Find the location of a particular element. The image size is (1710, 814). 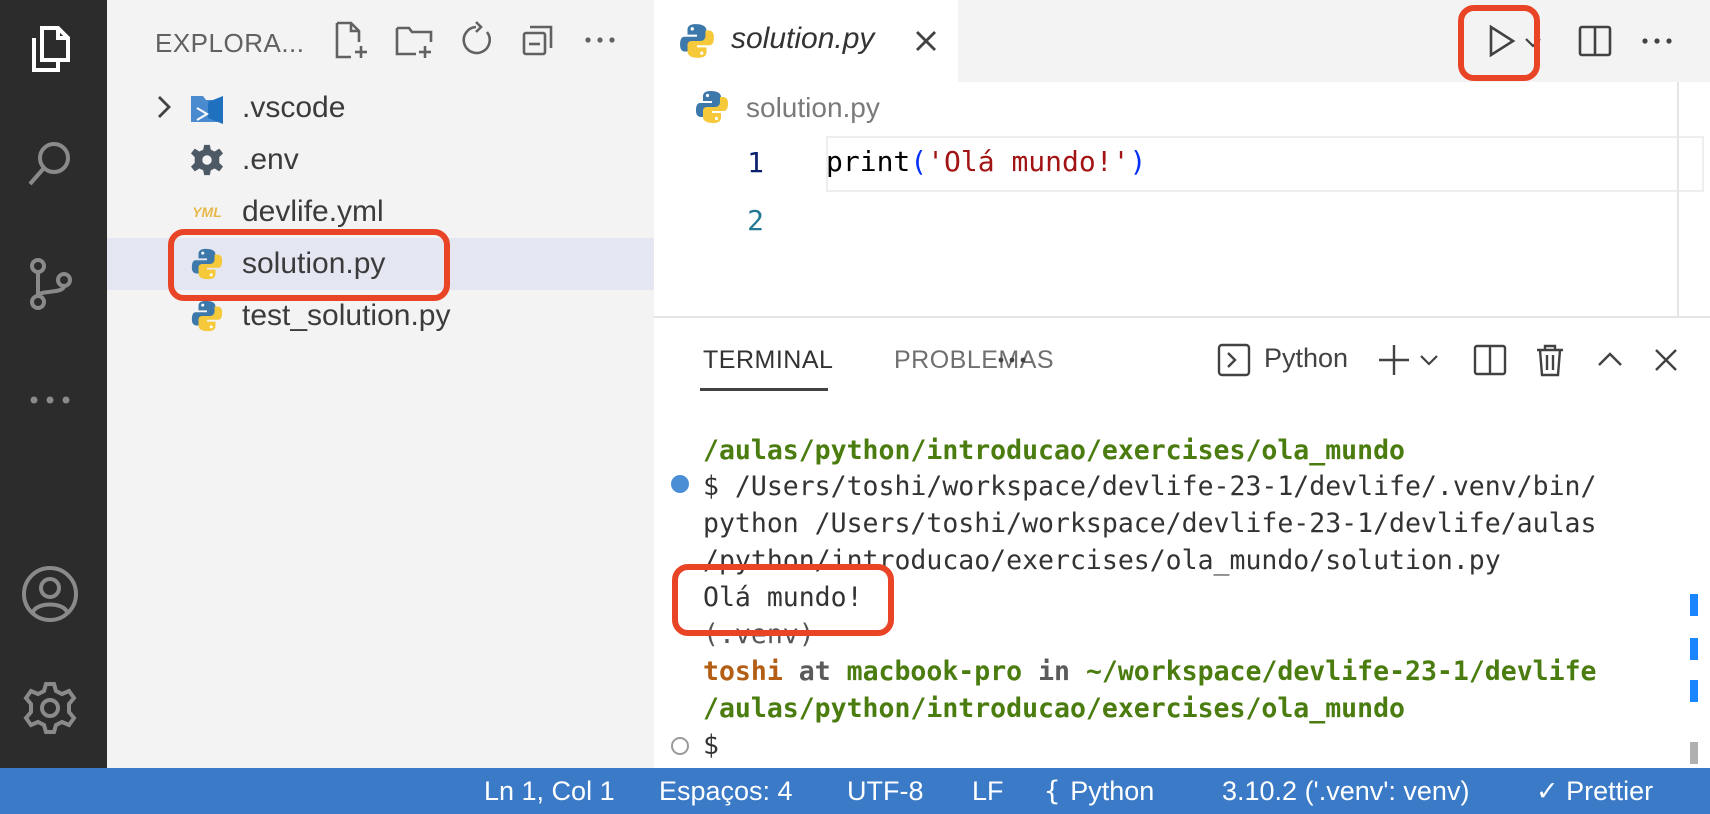

panel-more-button is located at coordinates (1012, 360).